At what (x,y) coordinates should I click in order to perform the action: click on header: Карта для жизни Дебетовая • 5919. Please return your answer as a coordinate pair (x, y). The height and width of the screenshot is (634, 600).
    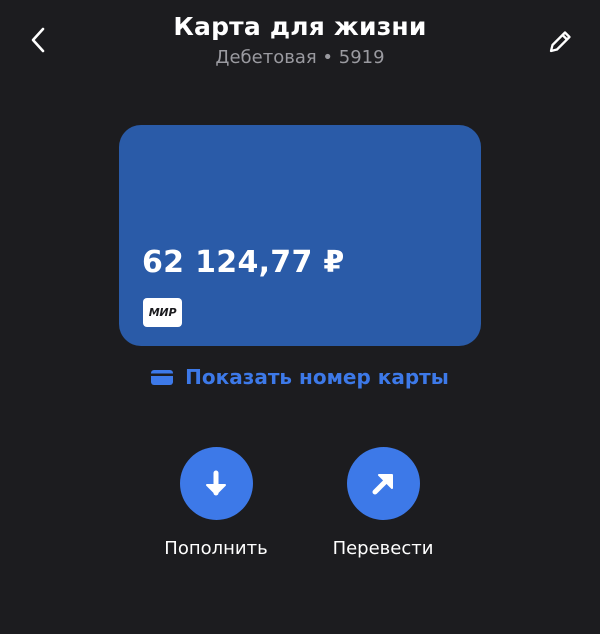
    Looking at the image, I should click on (300, 40).